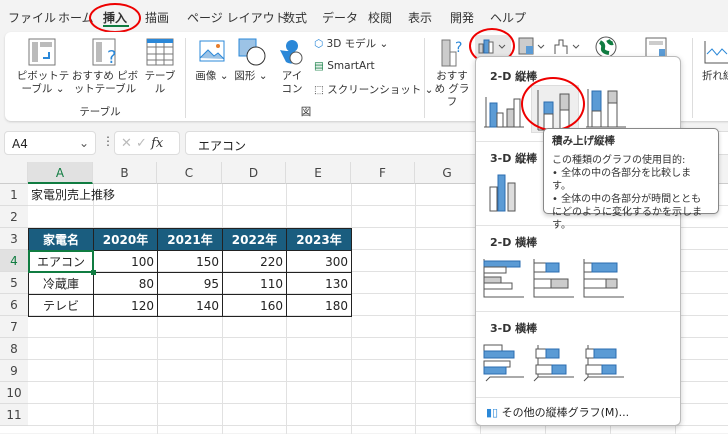  Describe the element at coordinates (61, 283) in the screenshot. I see `table-cell: 冷蔵庫` at that location.